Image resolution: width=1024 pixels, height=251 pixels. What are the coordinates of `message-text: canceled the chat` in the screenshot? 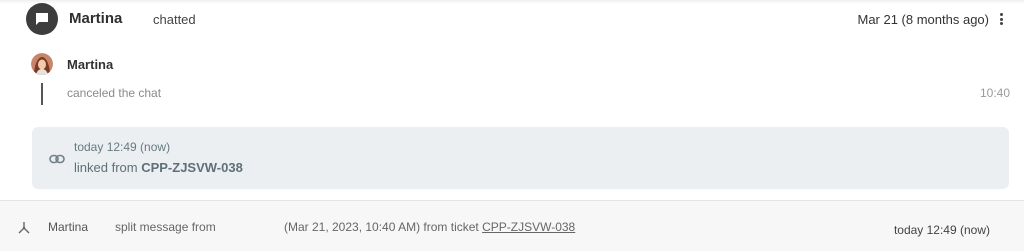 It's located at (114, 93).